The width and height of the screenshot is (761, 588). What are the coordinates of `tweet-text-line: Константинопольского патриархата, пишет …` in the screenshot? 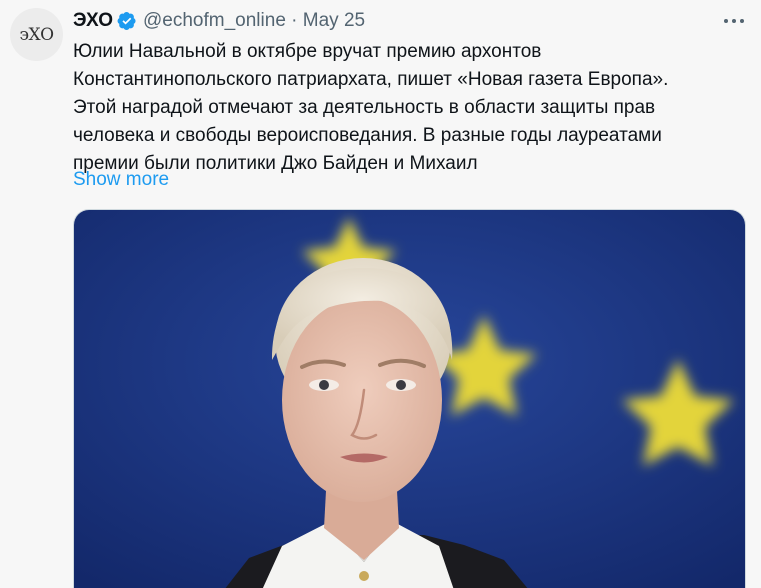 It's located at (371, 79).